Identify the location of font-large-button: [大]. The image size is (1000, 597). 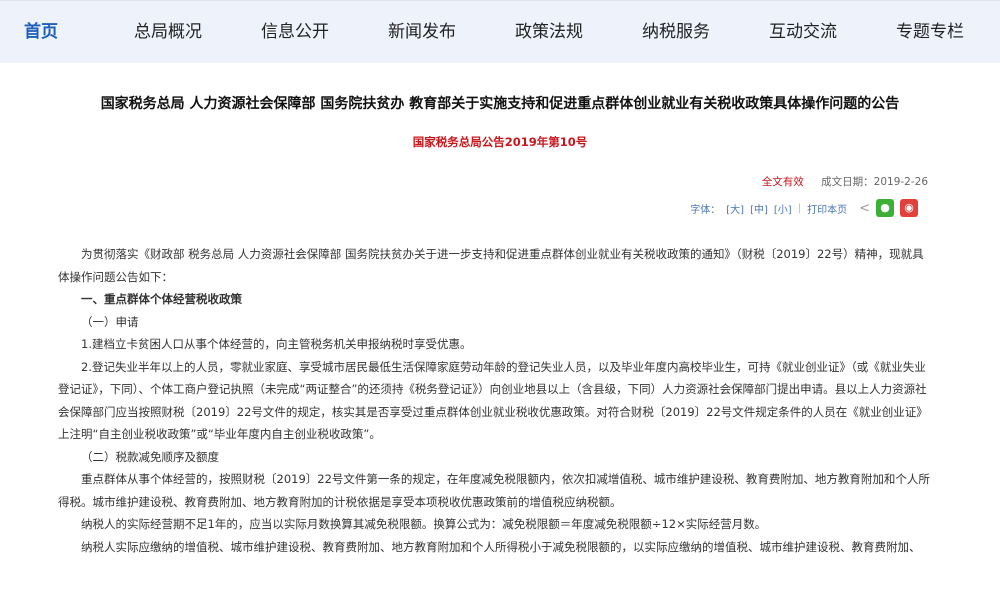
(735, 208).